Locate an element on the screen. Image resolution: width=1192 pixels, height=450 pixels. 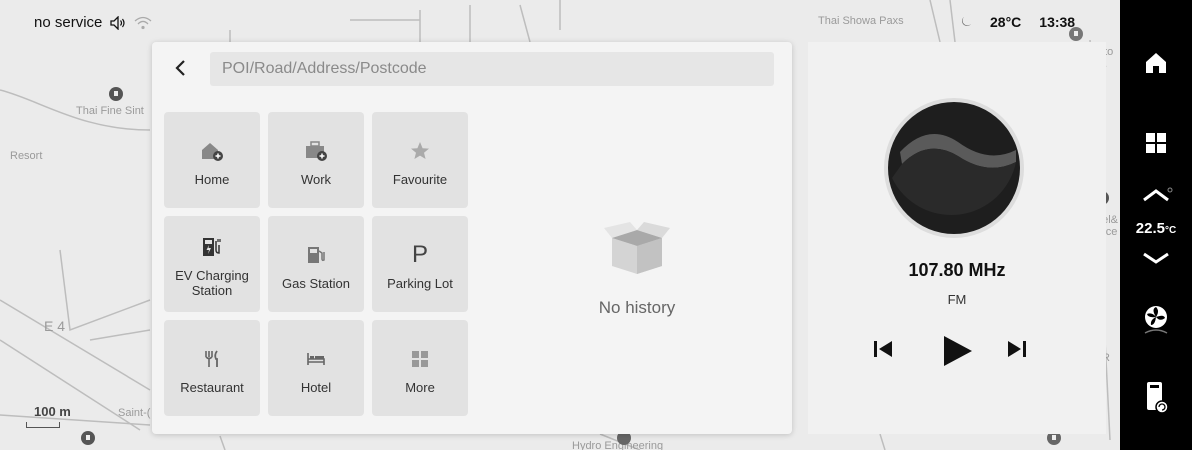
album-art is located at coordinates (954, 168).